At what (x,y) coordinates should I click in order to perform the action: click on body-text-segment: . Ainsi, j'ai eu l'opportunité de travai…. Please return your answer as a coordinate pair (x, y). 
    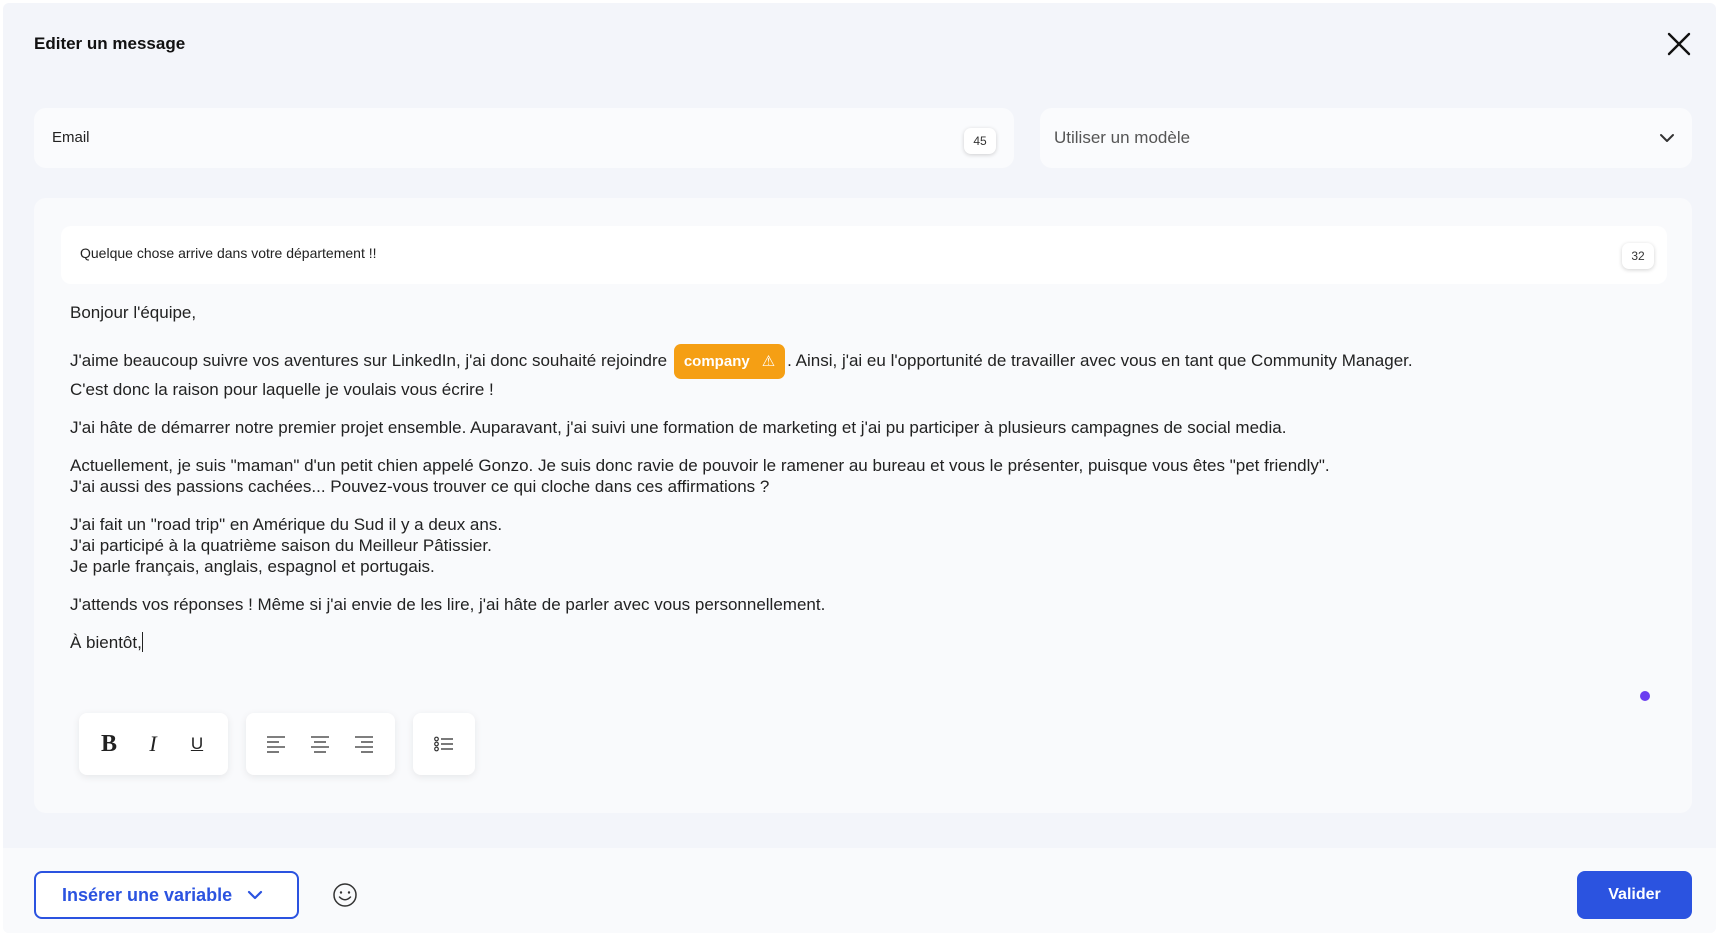
    Looking at the image, I should click on (1100, 360).